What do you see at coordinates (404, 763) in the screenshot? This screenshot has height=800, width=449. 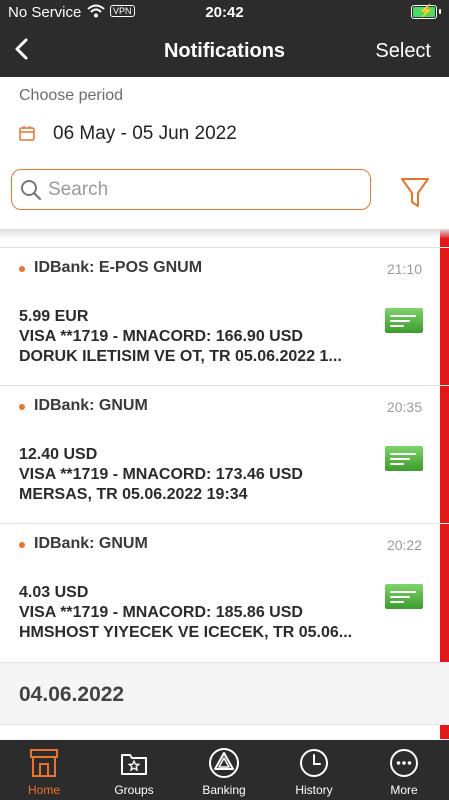 I see `more-icon` at bounding box center [404, 763].